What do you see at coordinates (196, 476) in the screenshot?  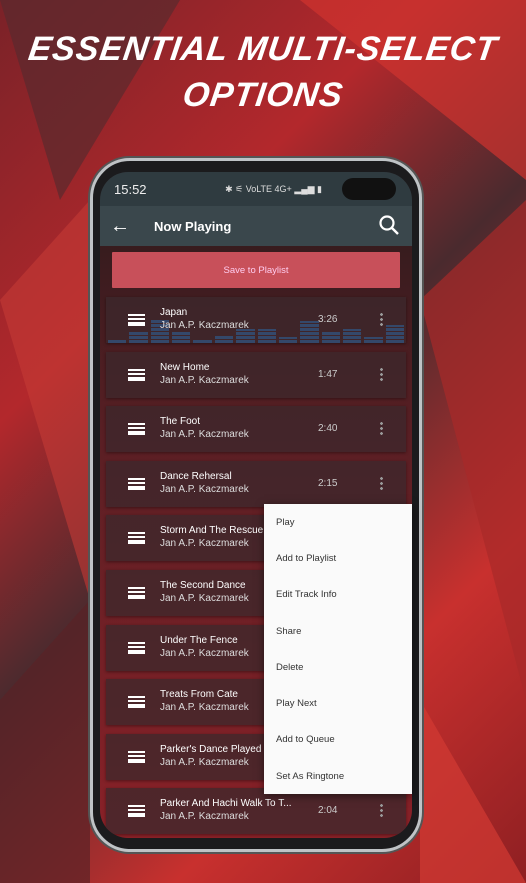 I see `track-title: Dance Rehersal` at bounding box center [196, 476].